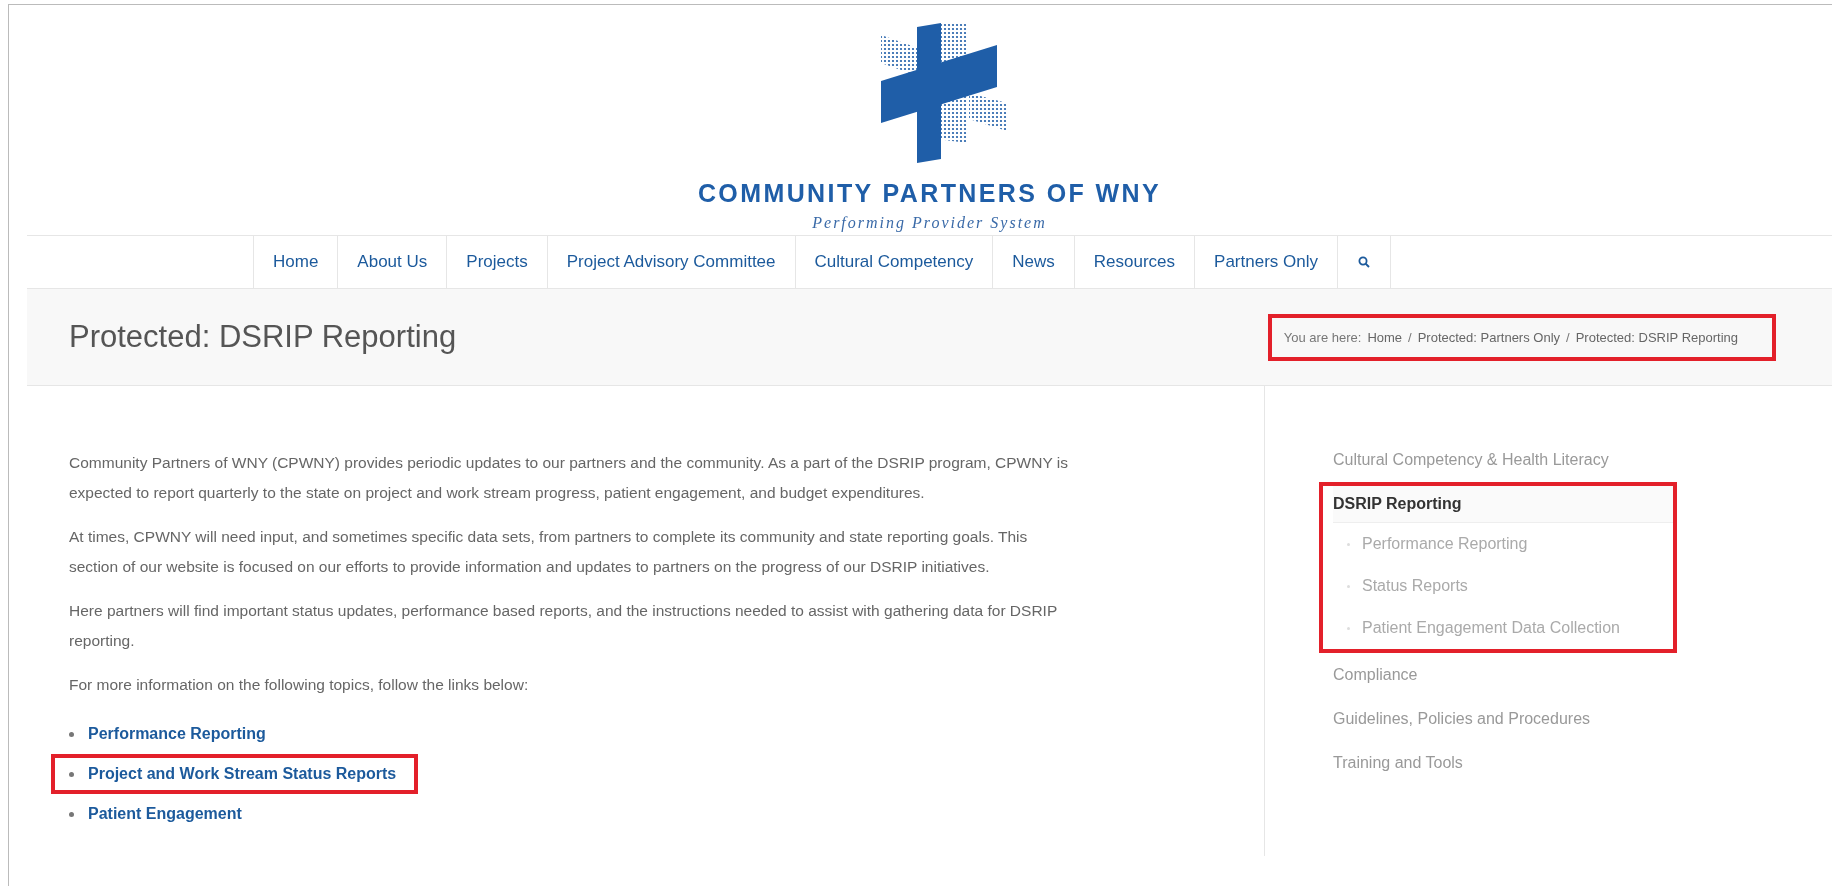 The image size is (1832, 886). What do you see at coordinates (1385, 337) in the screenshot?
I see `breadcrumb-link: Home` at bounding box center [1385, 337].